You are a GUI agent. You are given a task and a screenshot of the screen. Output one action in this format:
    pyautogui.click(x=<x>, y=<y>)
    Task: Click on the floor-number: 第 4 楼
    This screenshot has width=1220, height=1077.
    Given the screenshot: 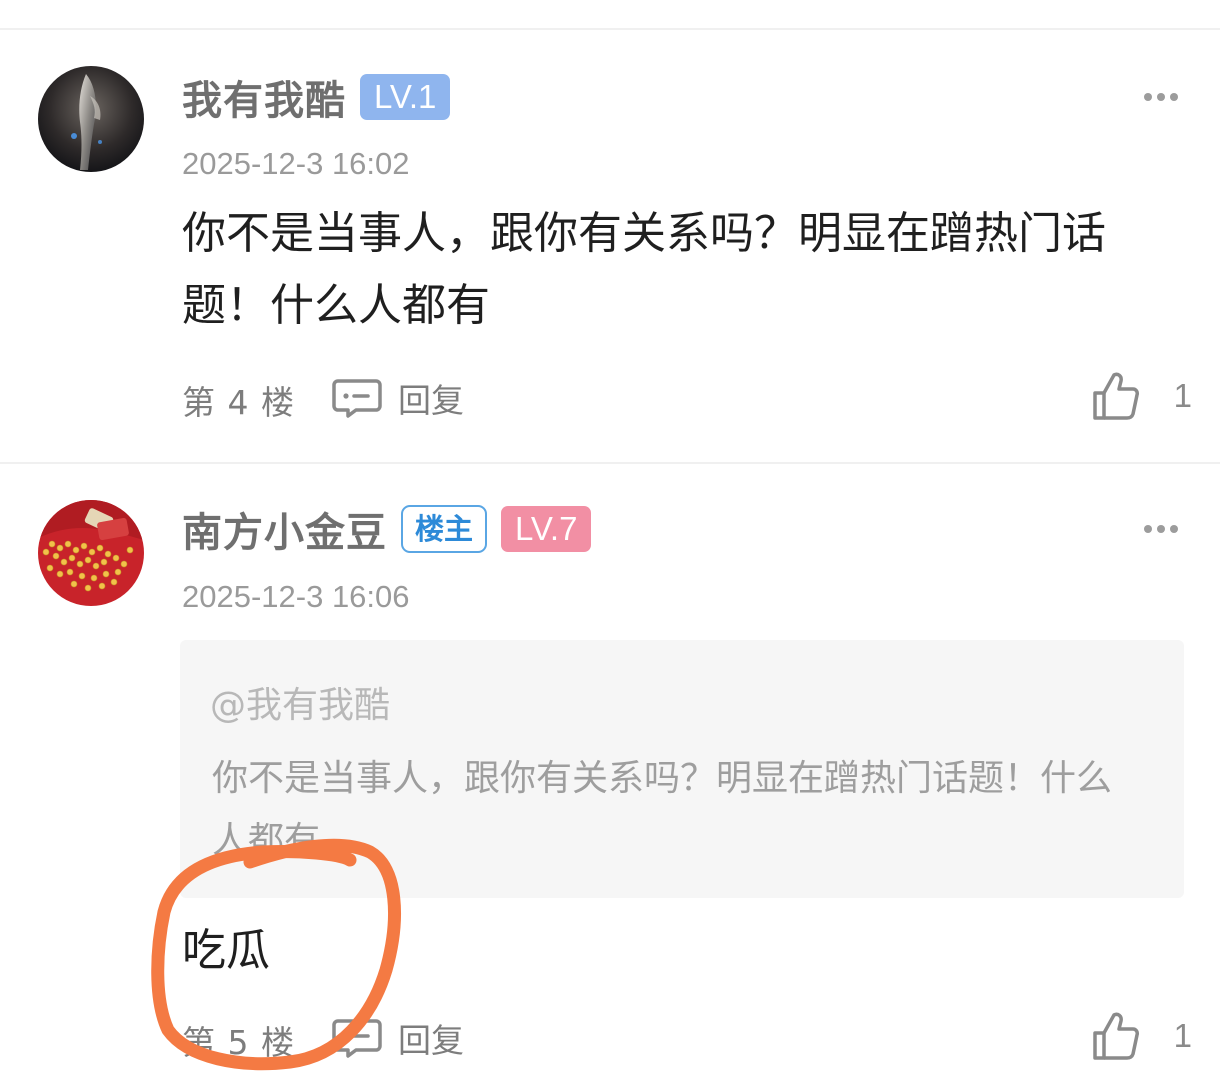 What is the action you would take?
    pyautogui.click(x=238, y=402)
    